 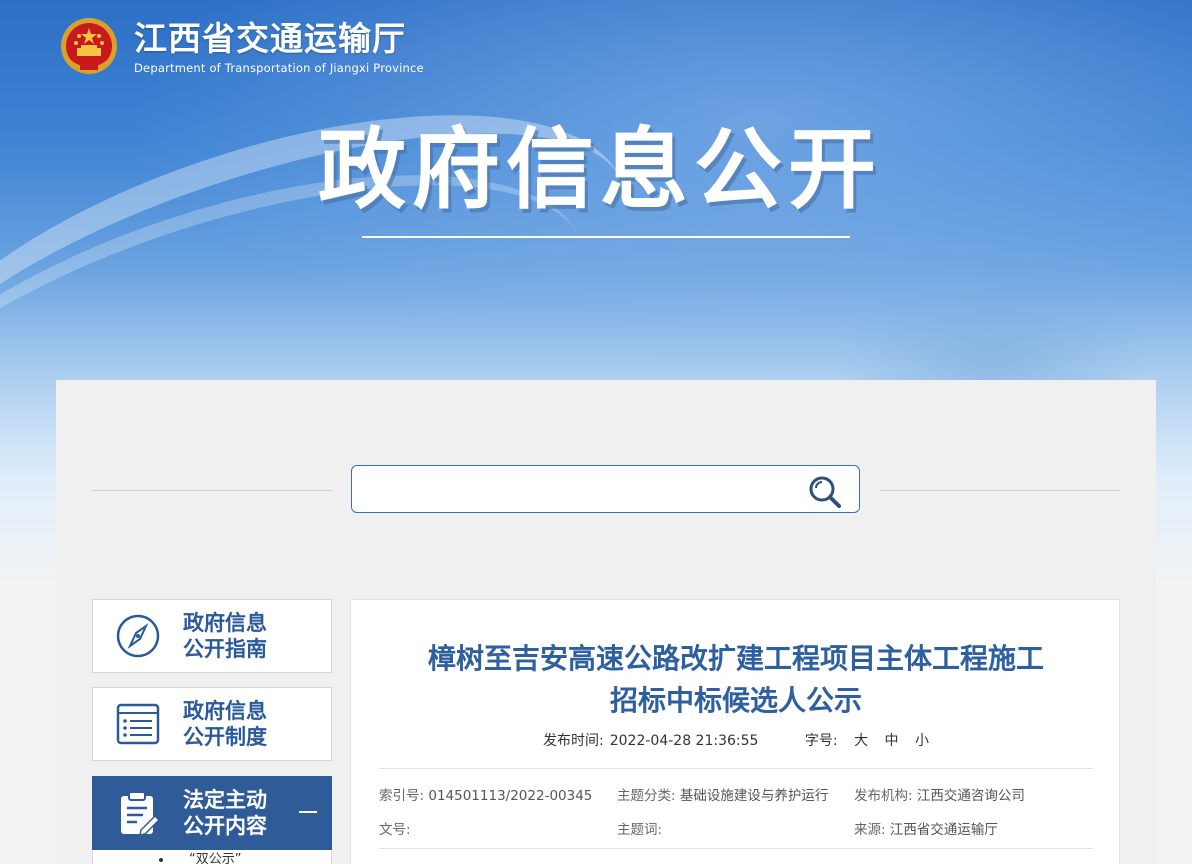 I want to click on search-box, so click(x=605, y=489).